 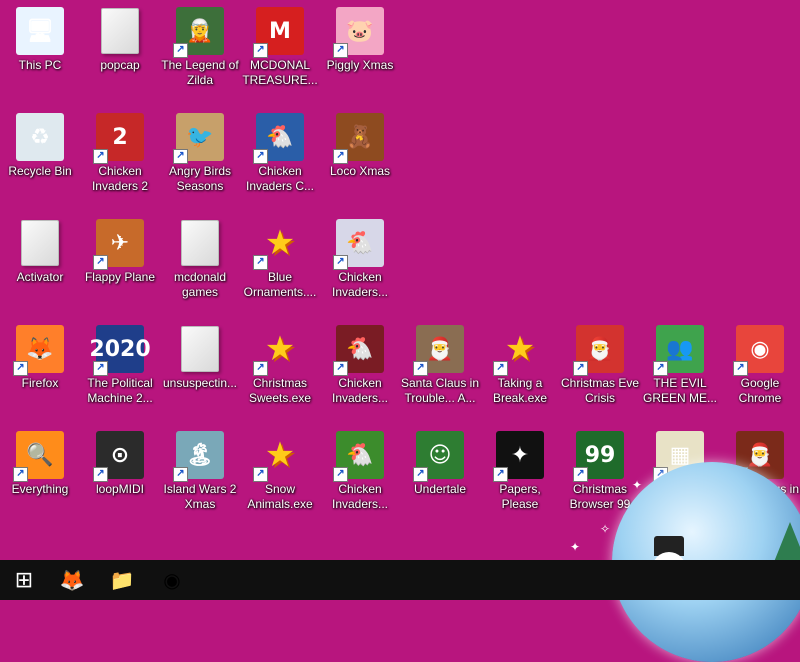 I want to click on desktop-icon: ♻ Recycle Bin, so click(x=40, y=156).